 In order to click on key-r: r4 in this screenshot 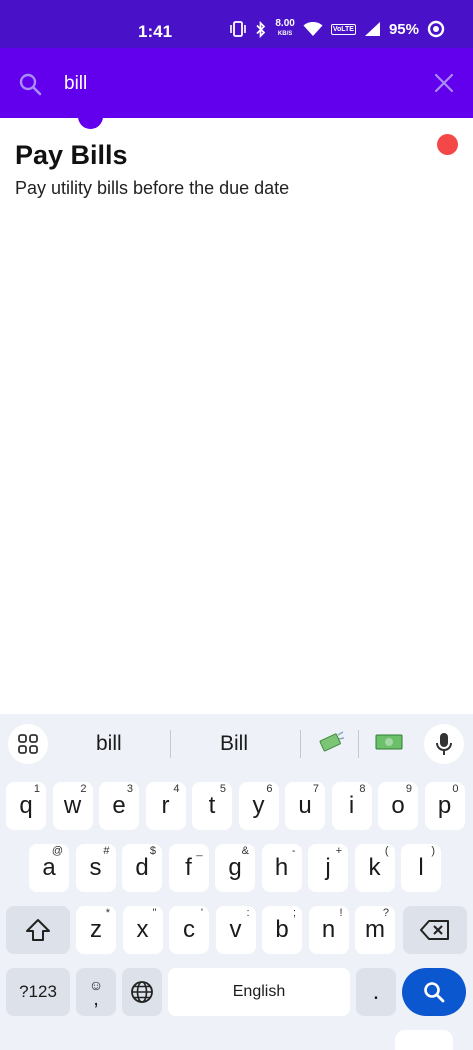, I will do `click(165, 806)`.